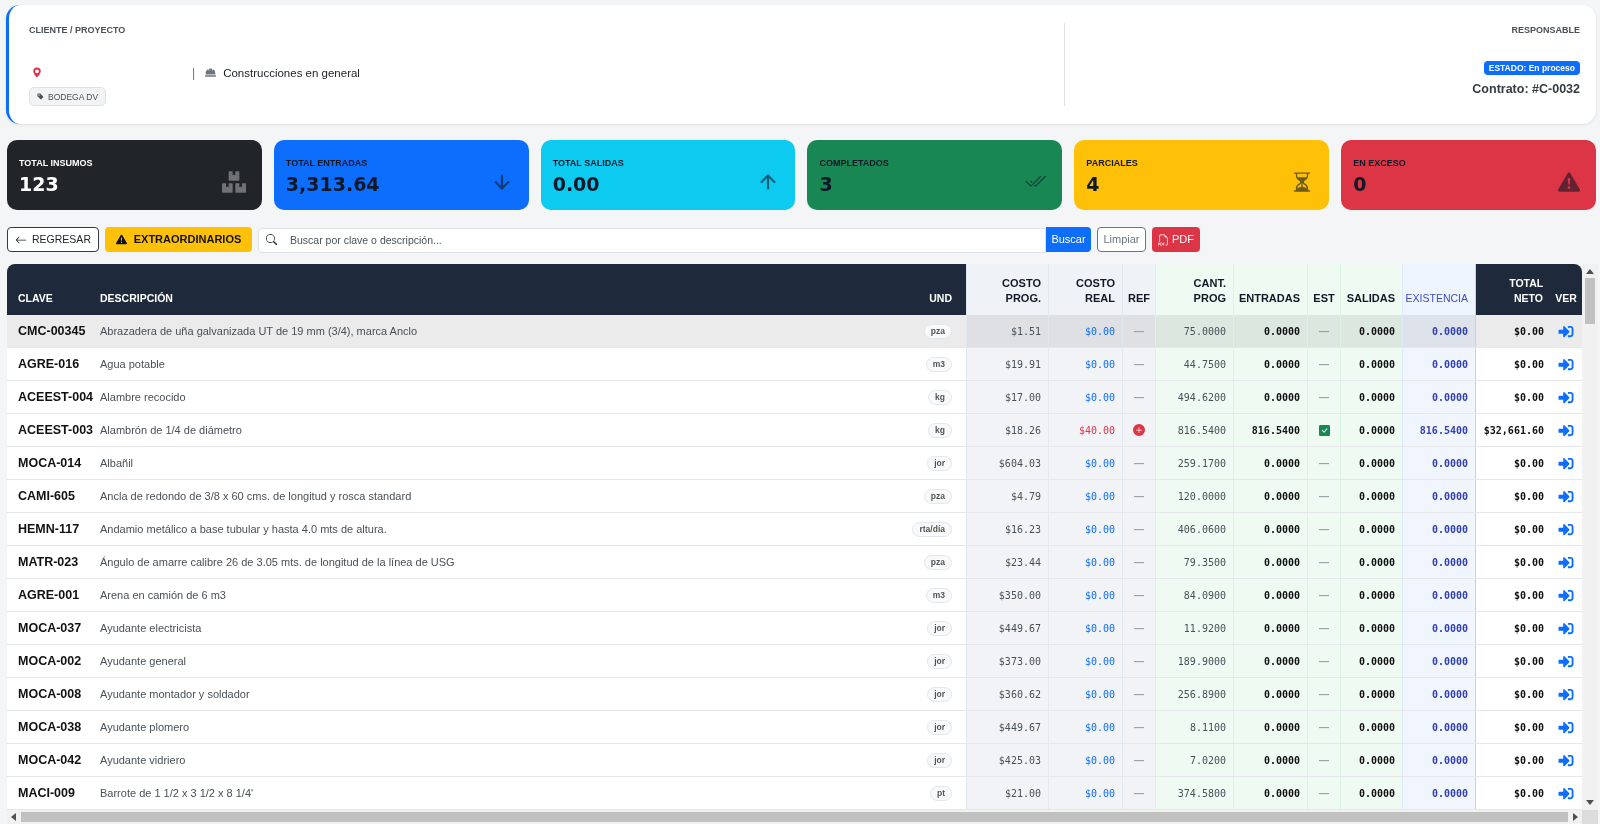  Describe the element at coordinates (233, 182) in the screenshot. I see `boxes-icon` at that location.